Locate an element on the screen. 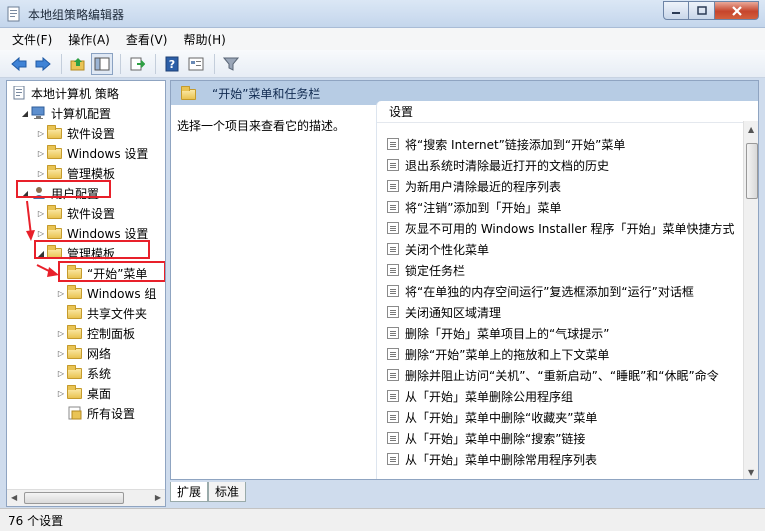 The height and width of the screenshot is (531, 765). list-item: 将“搜索 Internet”链接添加到“开始”菜单 is located at coordinates (563, 144).